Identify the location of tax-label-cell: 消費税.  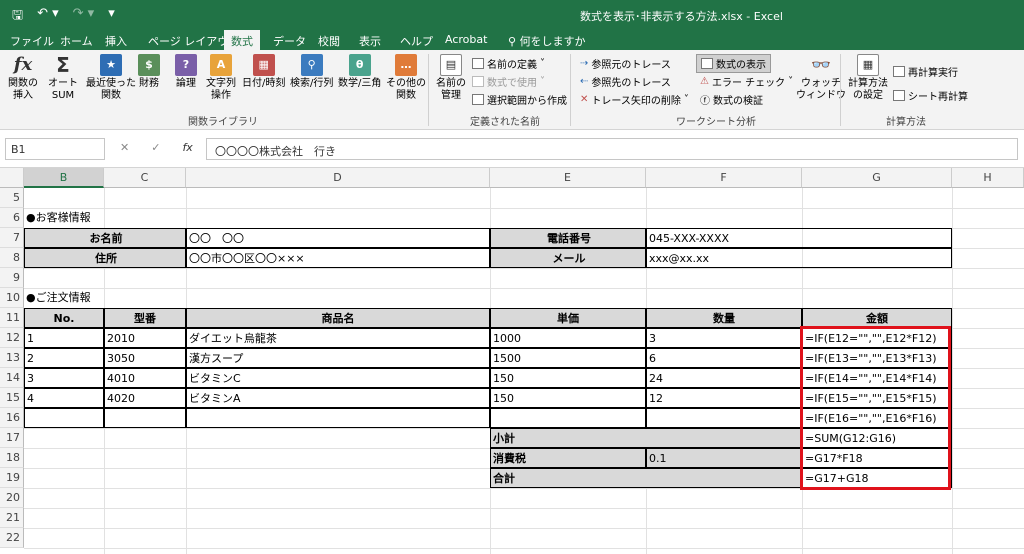
(568, 458).